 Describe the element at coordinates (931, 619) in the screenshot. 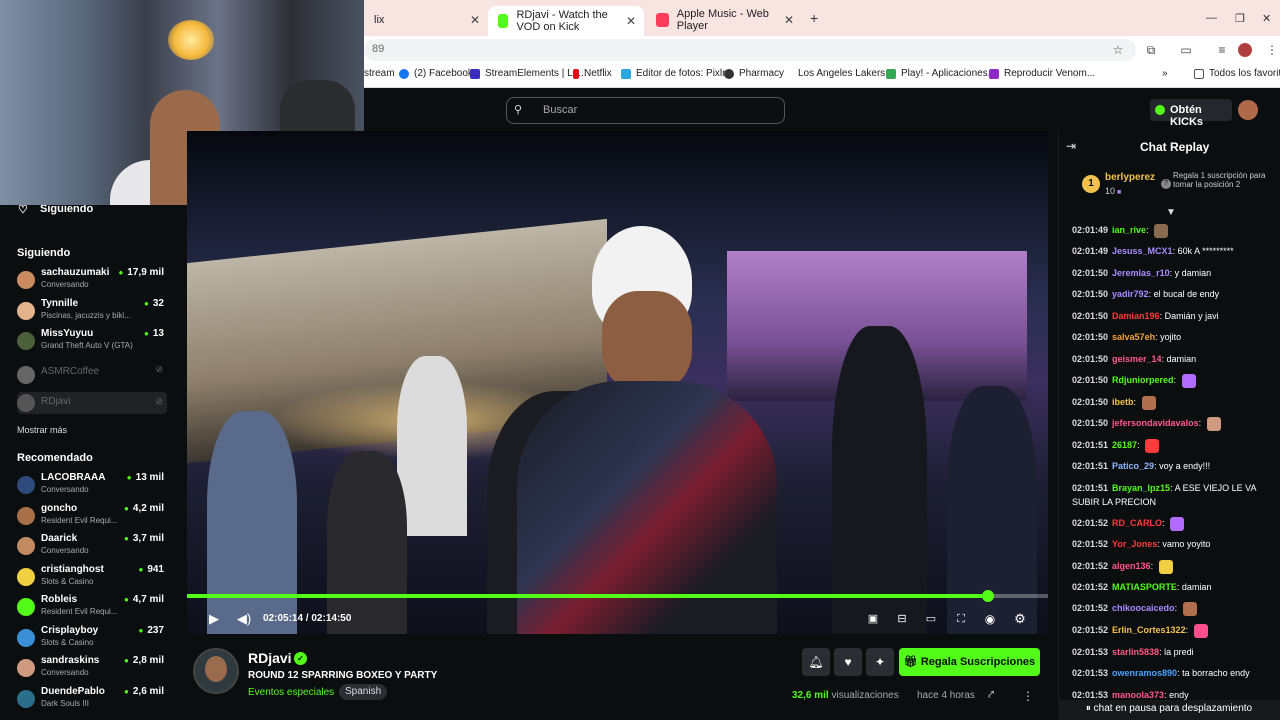

I see `theater-mode-icon: ▭` at that location.